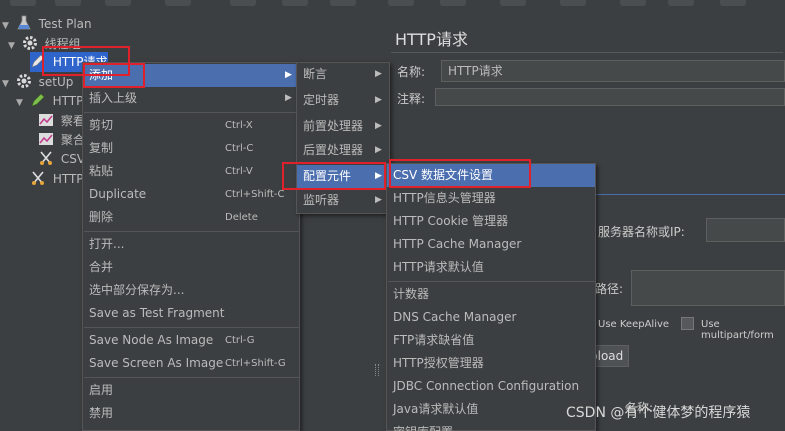 The width and height of the screenshot is (785, 431). Describe the element at coordinates (191, 98) in the screenshot. I see `menu-item-insert-parent: 插入上级 ▶` at that location.